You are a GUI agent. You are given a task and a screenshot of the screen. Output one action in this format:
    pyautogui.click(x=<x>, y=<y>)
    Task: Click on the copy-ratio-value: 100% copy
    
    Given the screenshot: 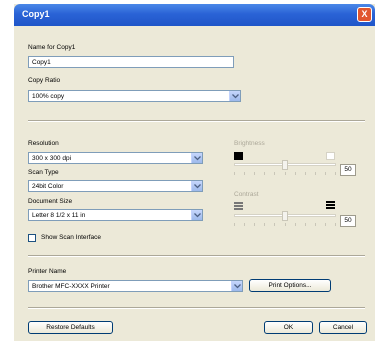 What is the action you would take?
    pyautogui.click(x=48, y=96)
    